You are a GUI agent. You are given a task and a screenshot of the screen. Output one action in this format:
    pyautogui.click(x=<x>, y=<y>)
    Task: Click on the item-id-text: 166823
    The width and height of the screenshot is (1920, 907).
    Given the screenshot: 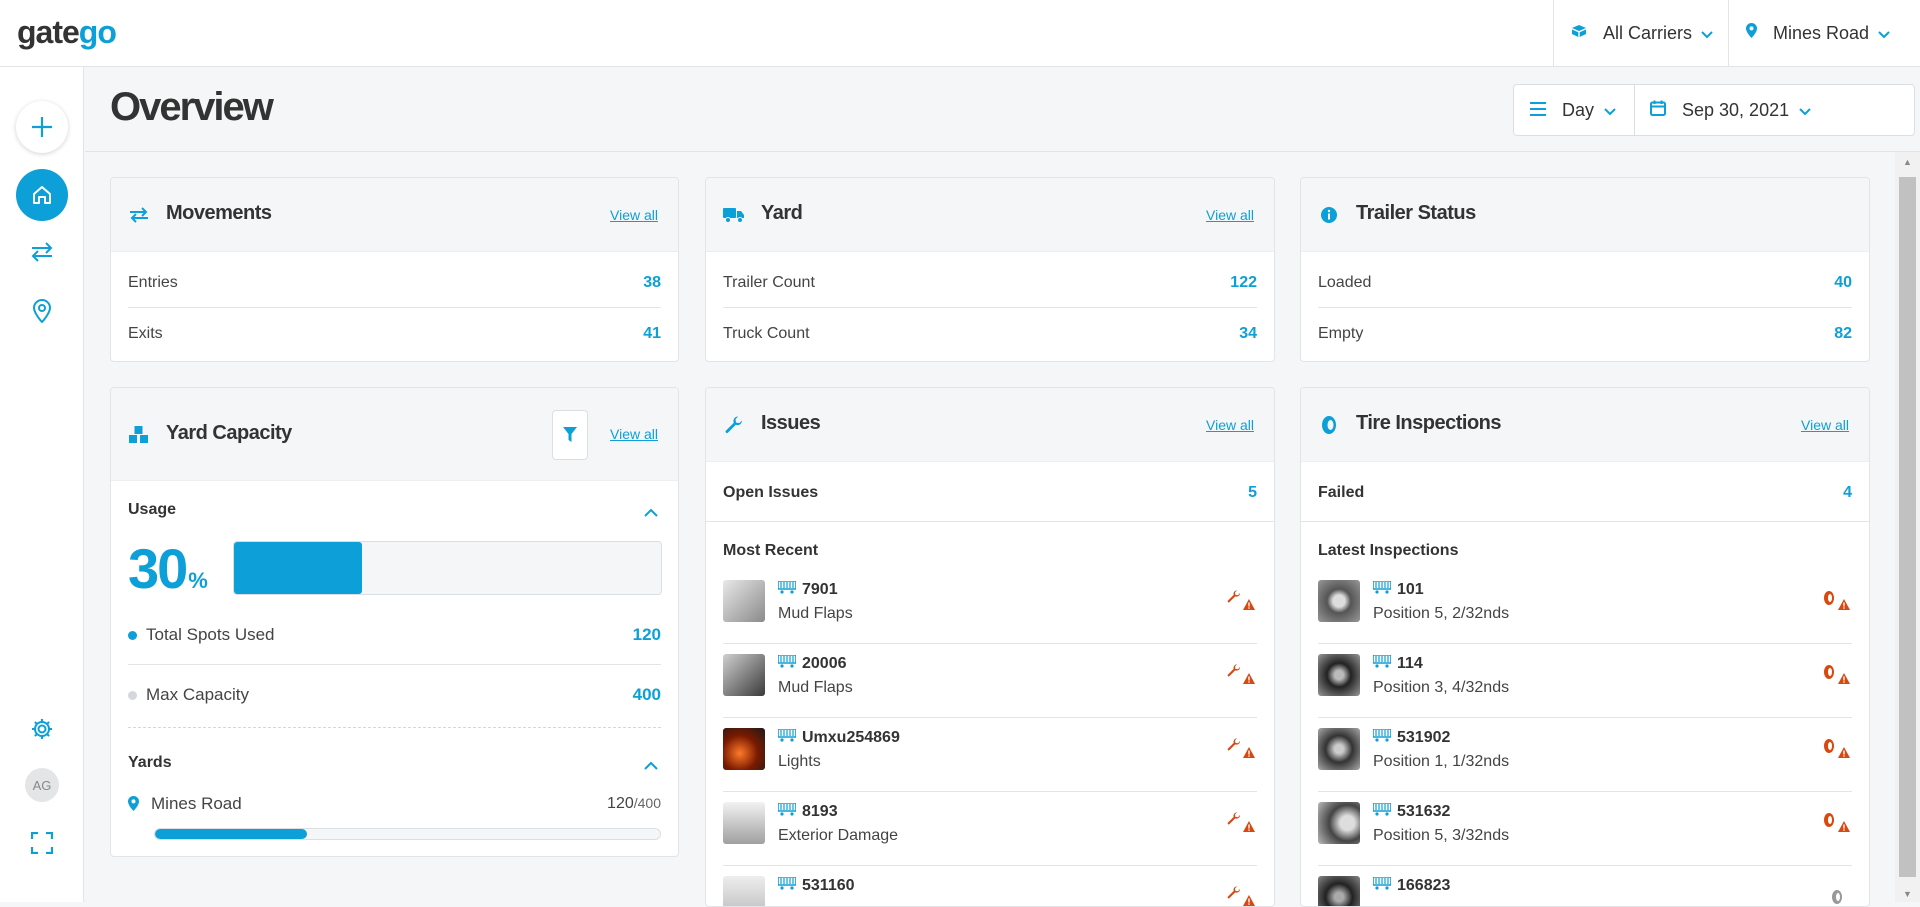 What is the action you would take?
    pyautogui.click(x=1424, y=885)
    